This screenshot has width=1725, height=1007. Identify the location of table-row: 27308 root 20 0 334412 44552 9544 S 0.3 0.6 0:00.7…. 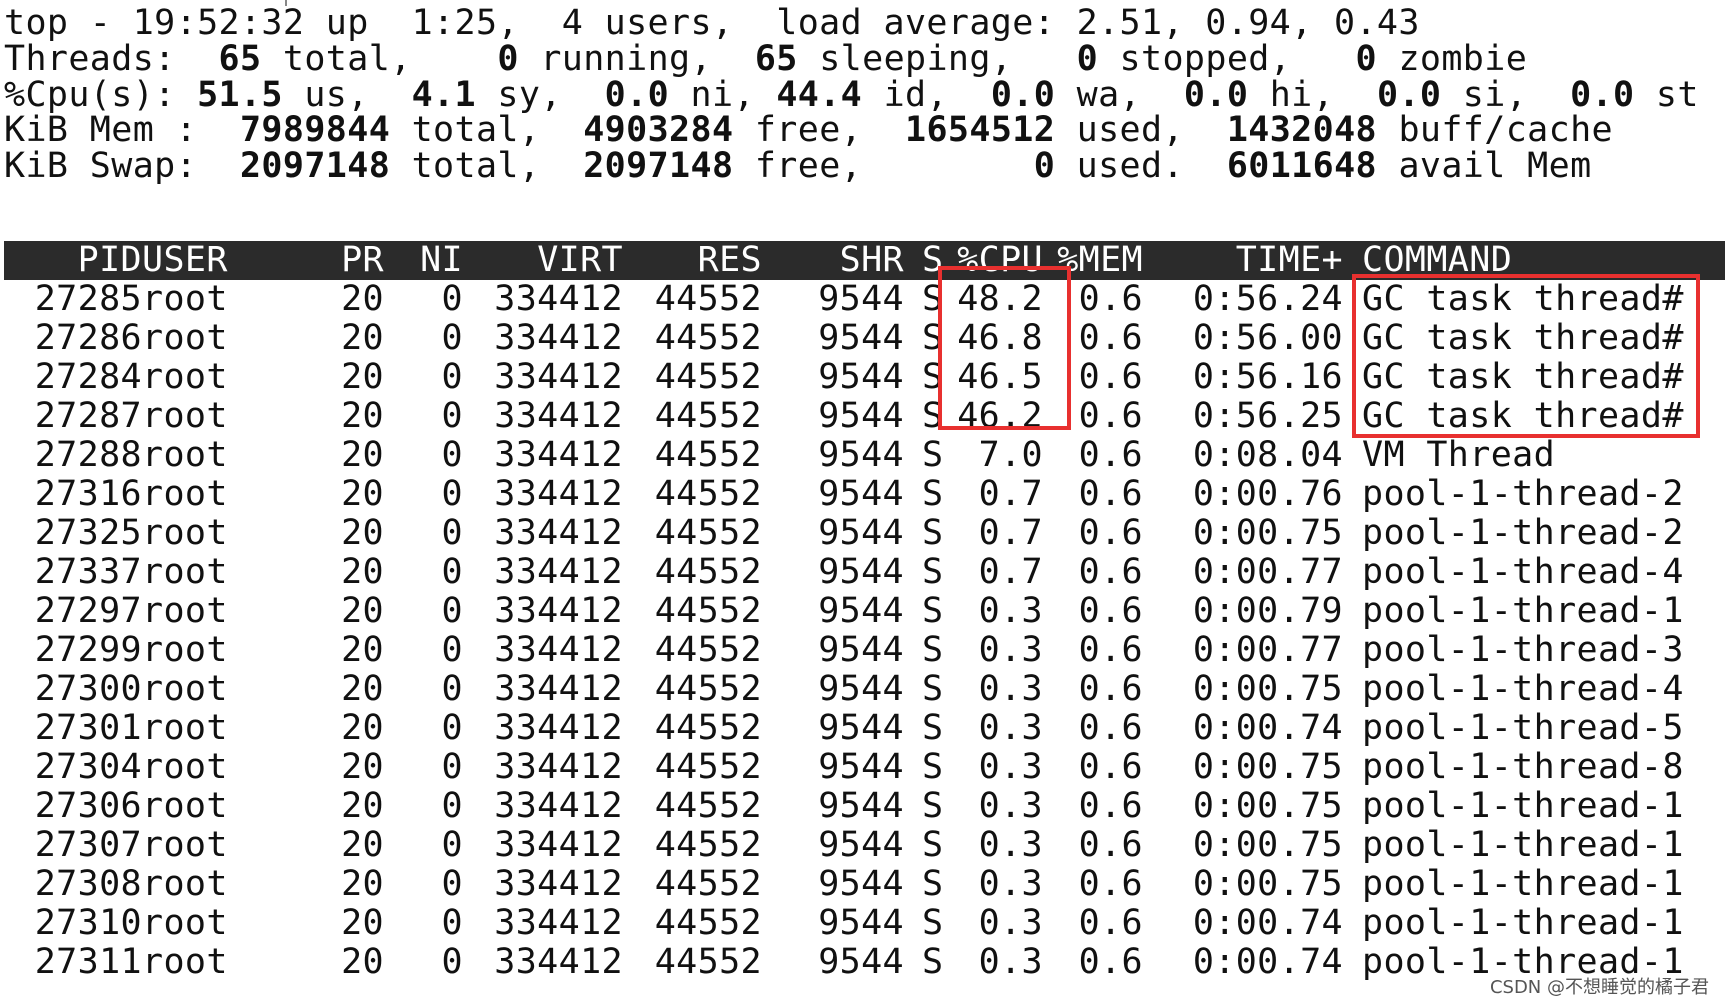
(862, 884).